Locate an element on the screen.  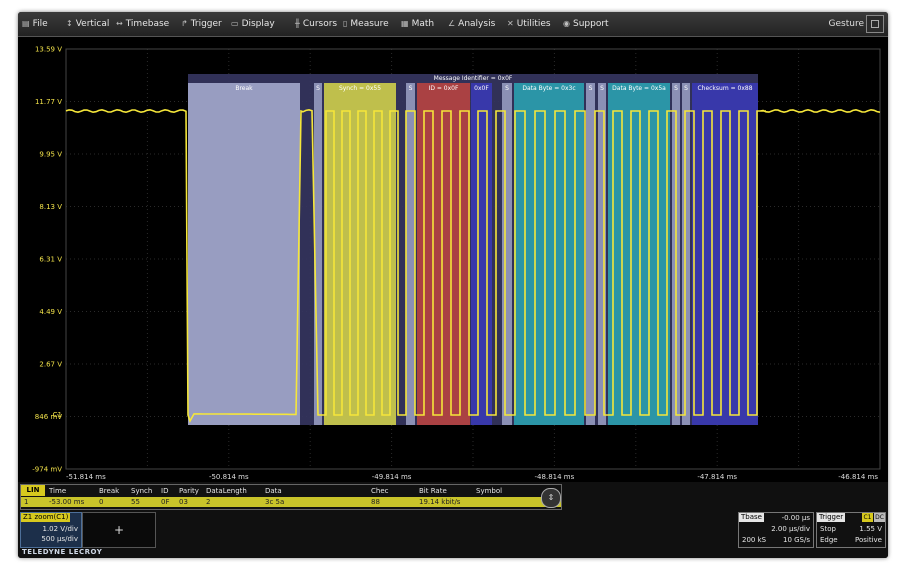
menu-math: ▦ Math is located at coordinates (417, 24).